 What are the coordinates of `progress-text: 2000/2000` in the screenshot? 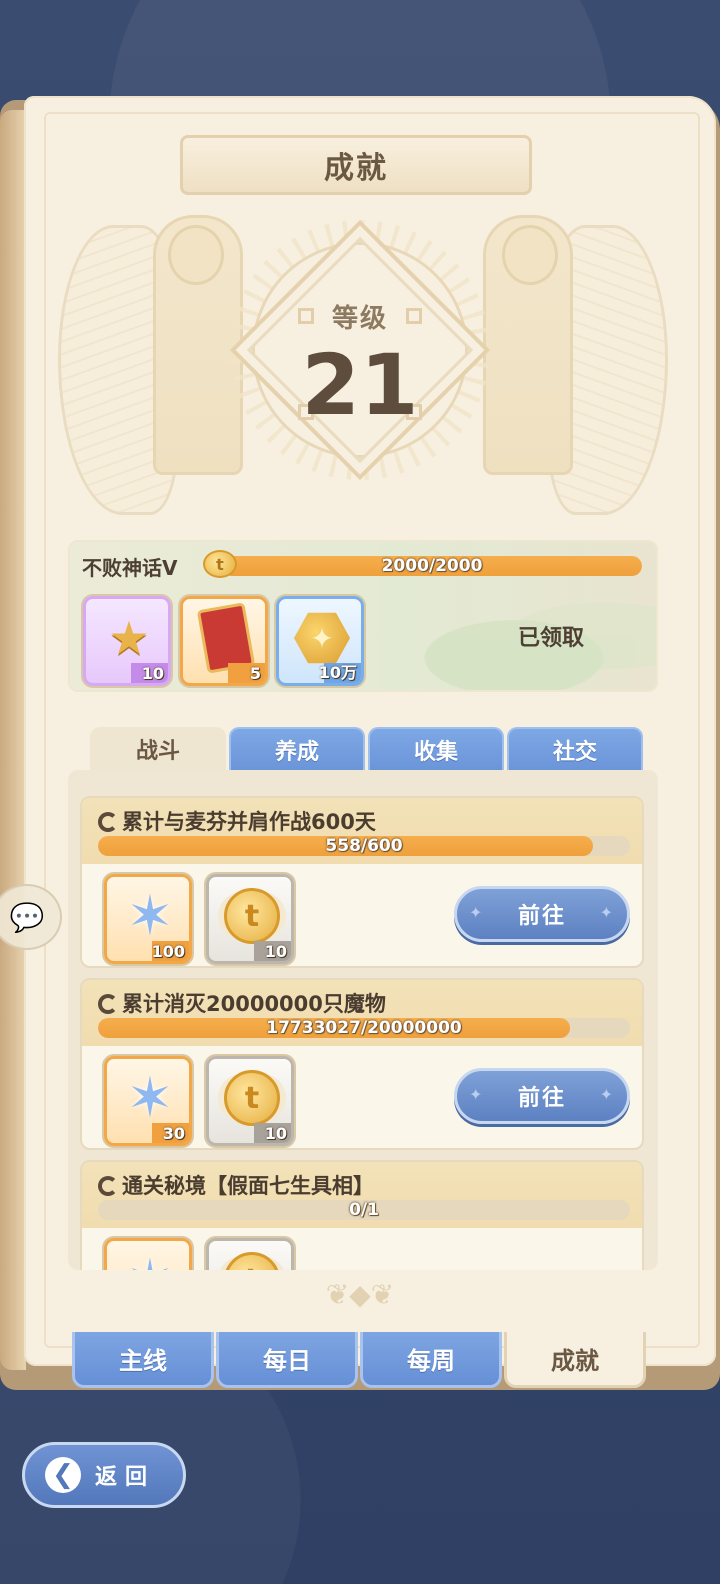 It's located at (432, 566).